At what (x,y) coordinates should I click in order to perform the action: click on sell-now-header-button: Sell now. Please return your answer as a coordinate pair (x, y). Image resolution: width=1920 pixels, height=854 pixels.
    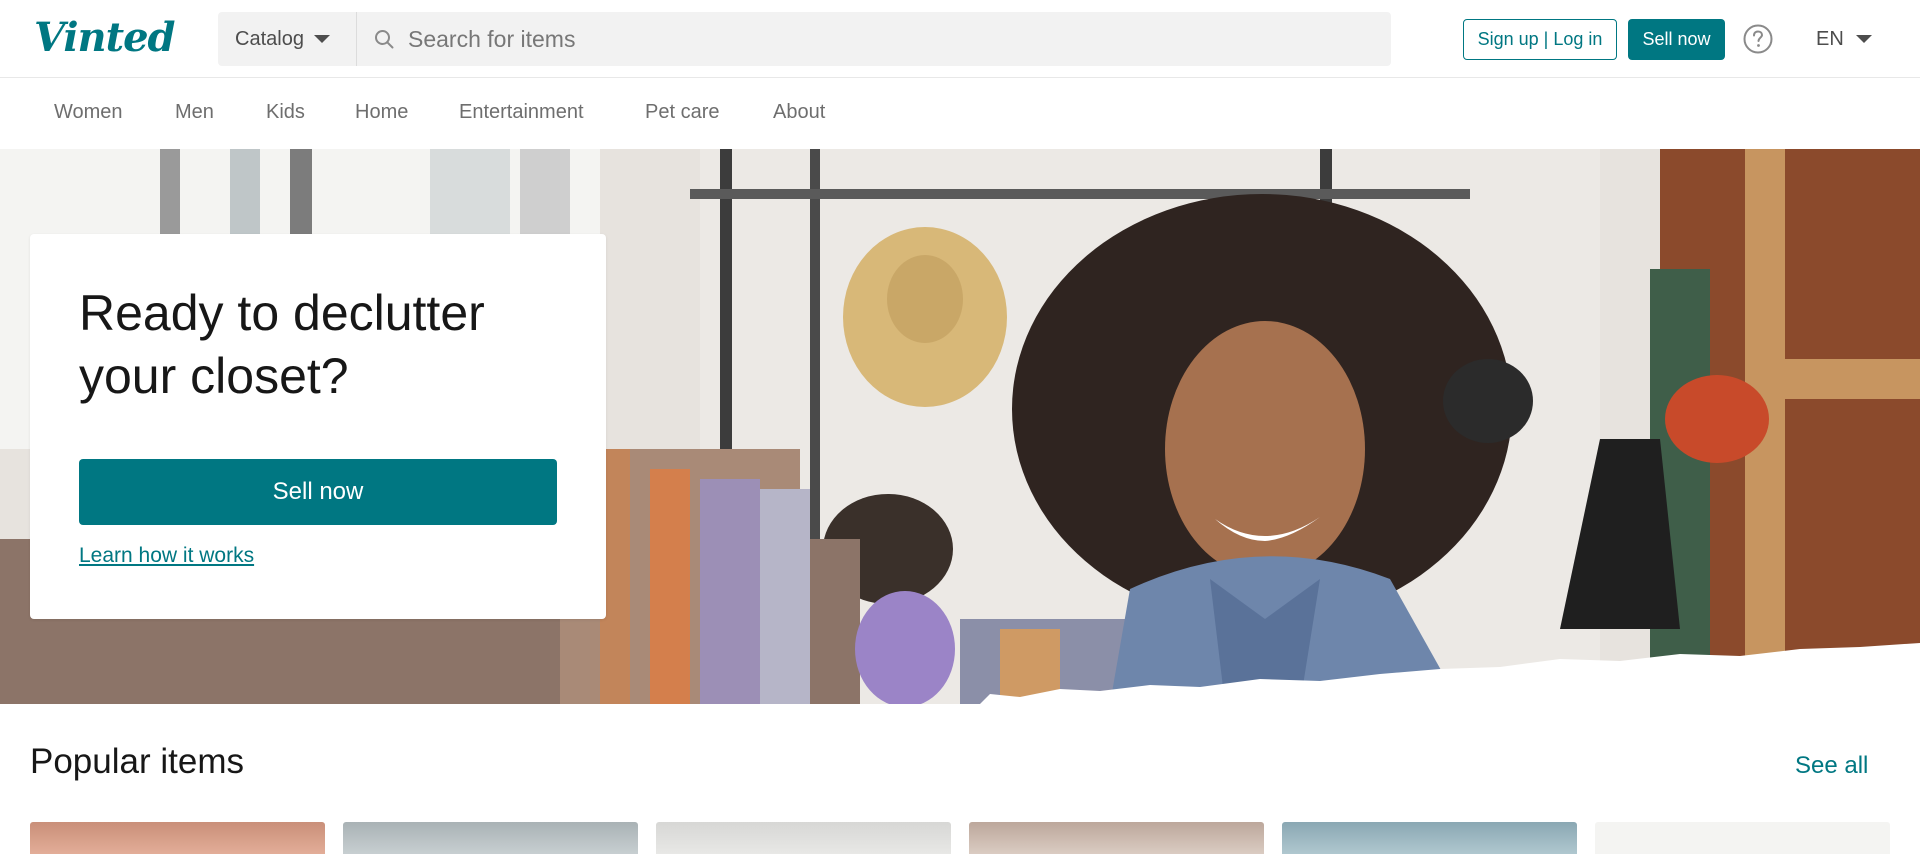
    Looking at the image, I should click on (1676, 39).